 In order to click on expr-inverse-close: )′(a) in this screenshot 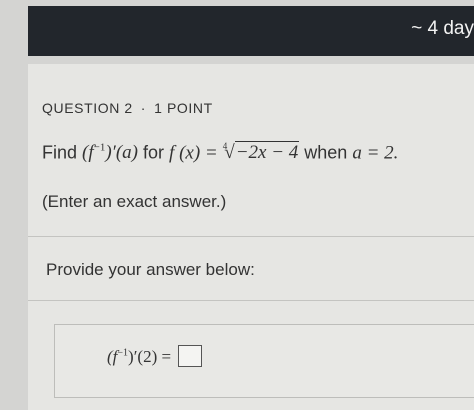, I will do `click(121, 153)`.